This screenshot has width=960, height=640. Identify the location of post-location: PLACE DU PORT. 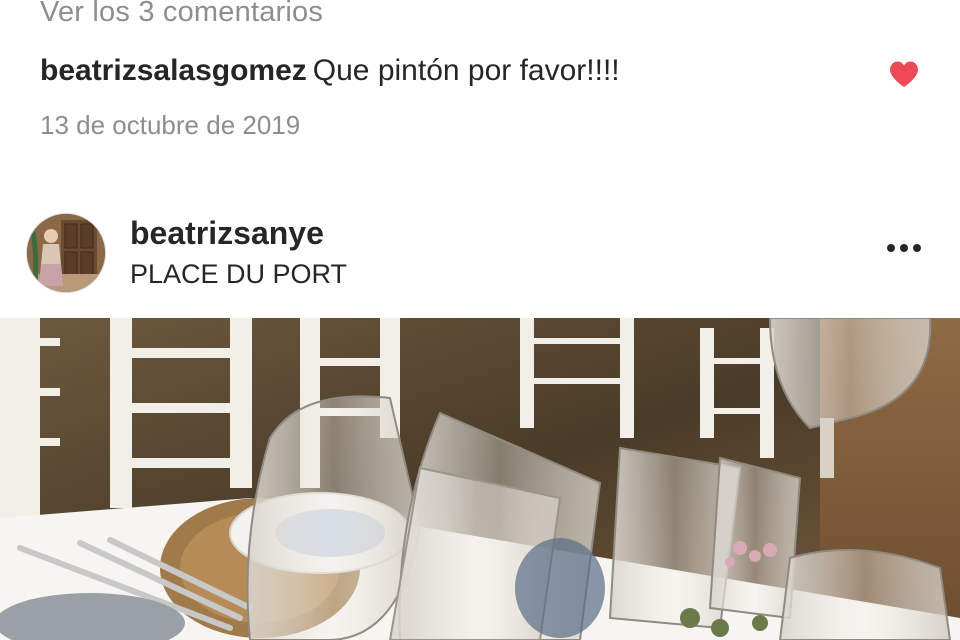
(238, 274).